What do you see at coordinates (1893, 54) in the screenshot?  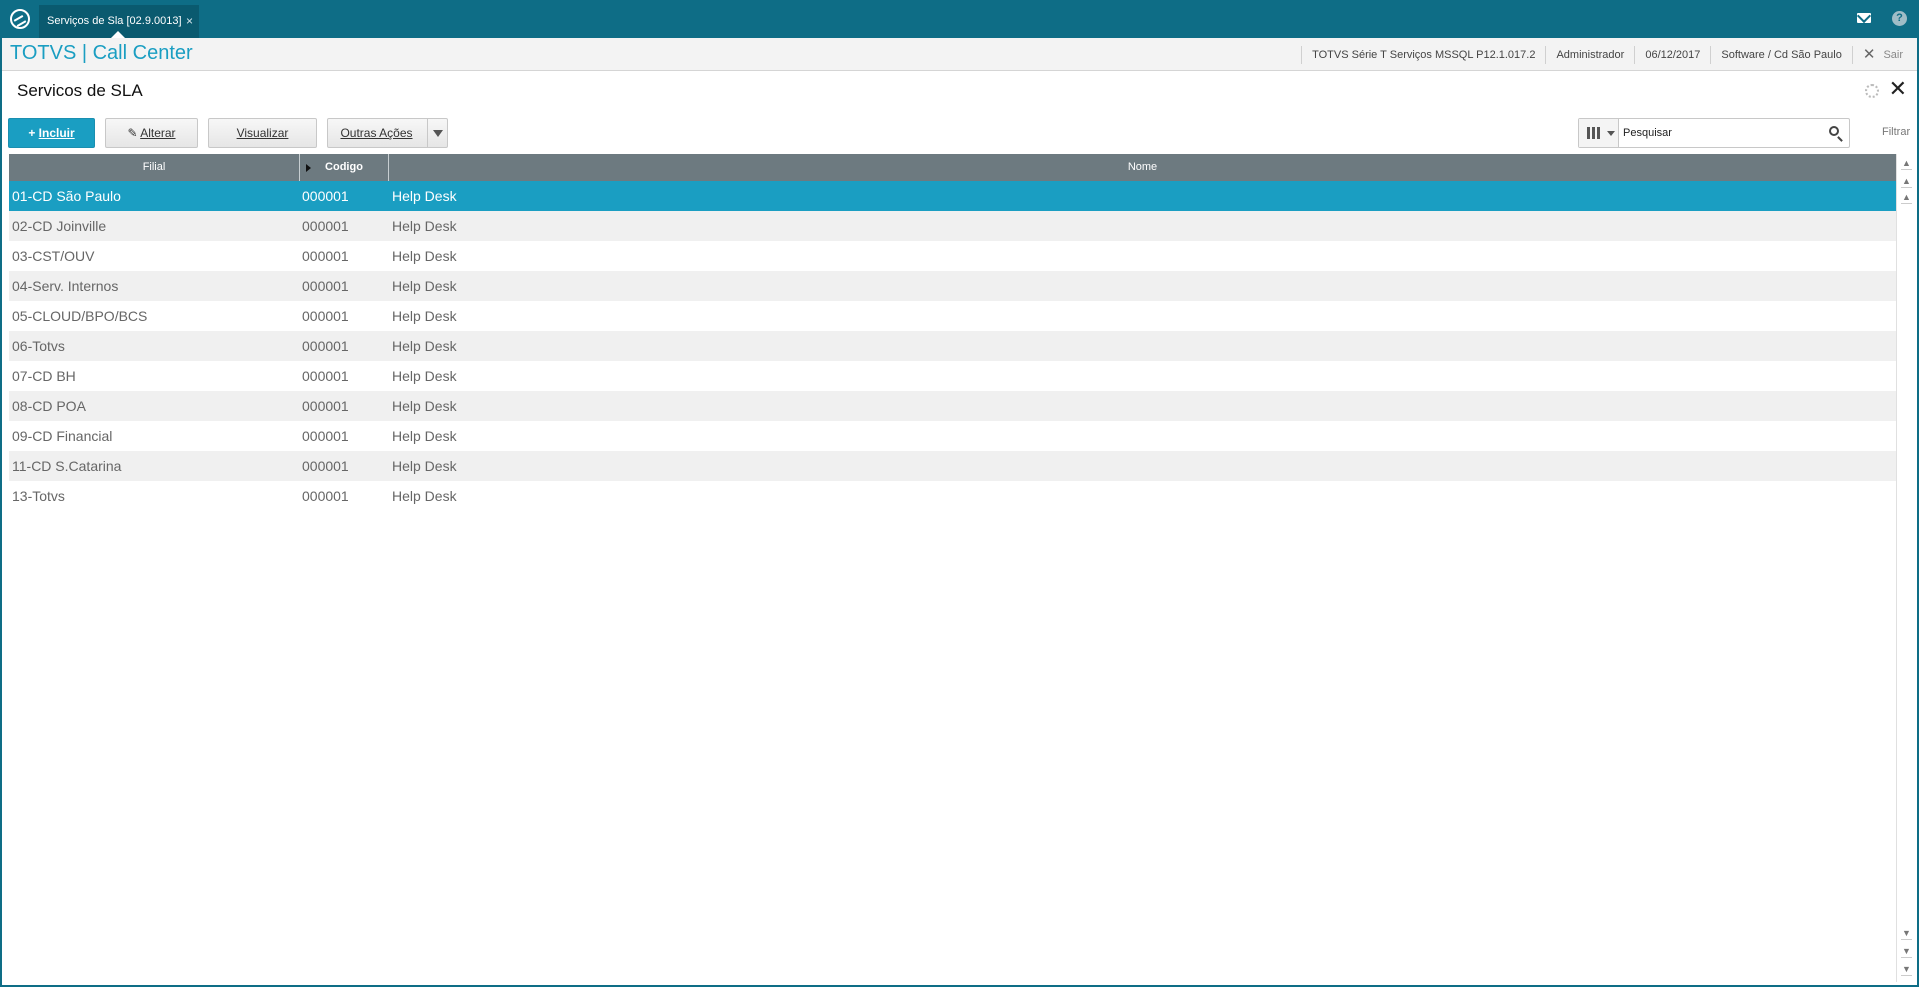 I see `logout-label: Sair` at bounding box center [1893, 54].